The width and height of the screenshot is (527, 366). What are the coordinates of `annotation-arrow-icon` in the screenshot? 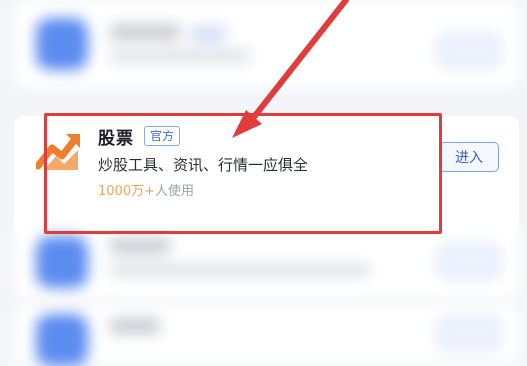 It's located at (290, 69).